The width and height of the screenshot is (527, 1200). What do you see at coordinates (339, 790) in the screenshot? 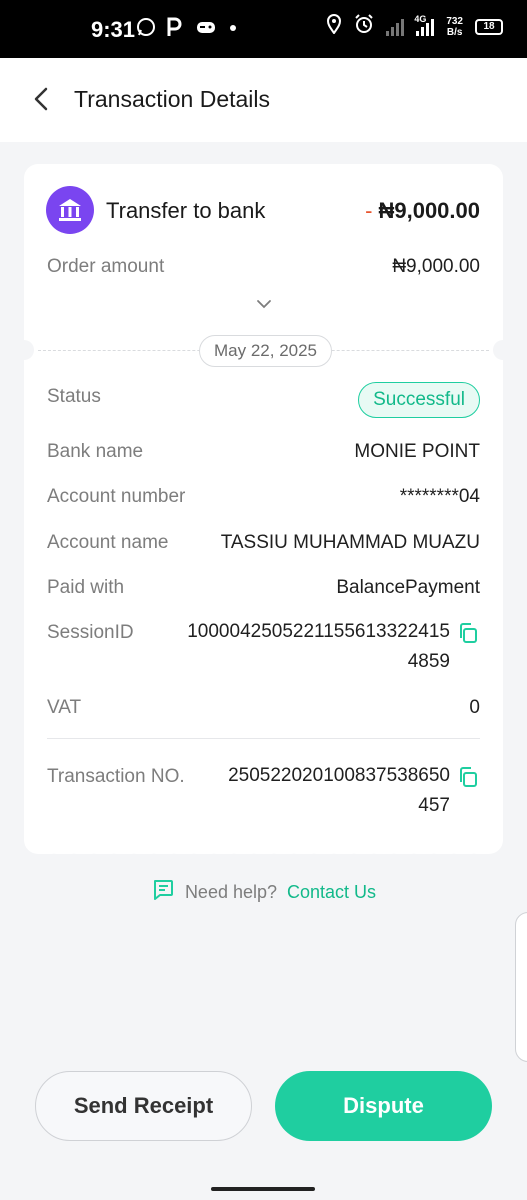
I see `transaction-no-value: 250522020100837538650 457` at bounding box center [339, 790].